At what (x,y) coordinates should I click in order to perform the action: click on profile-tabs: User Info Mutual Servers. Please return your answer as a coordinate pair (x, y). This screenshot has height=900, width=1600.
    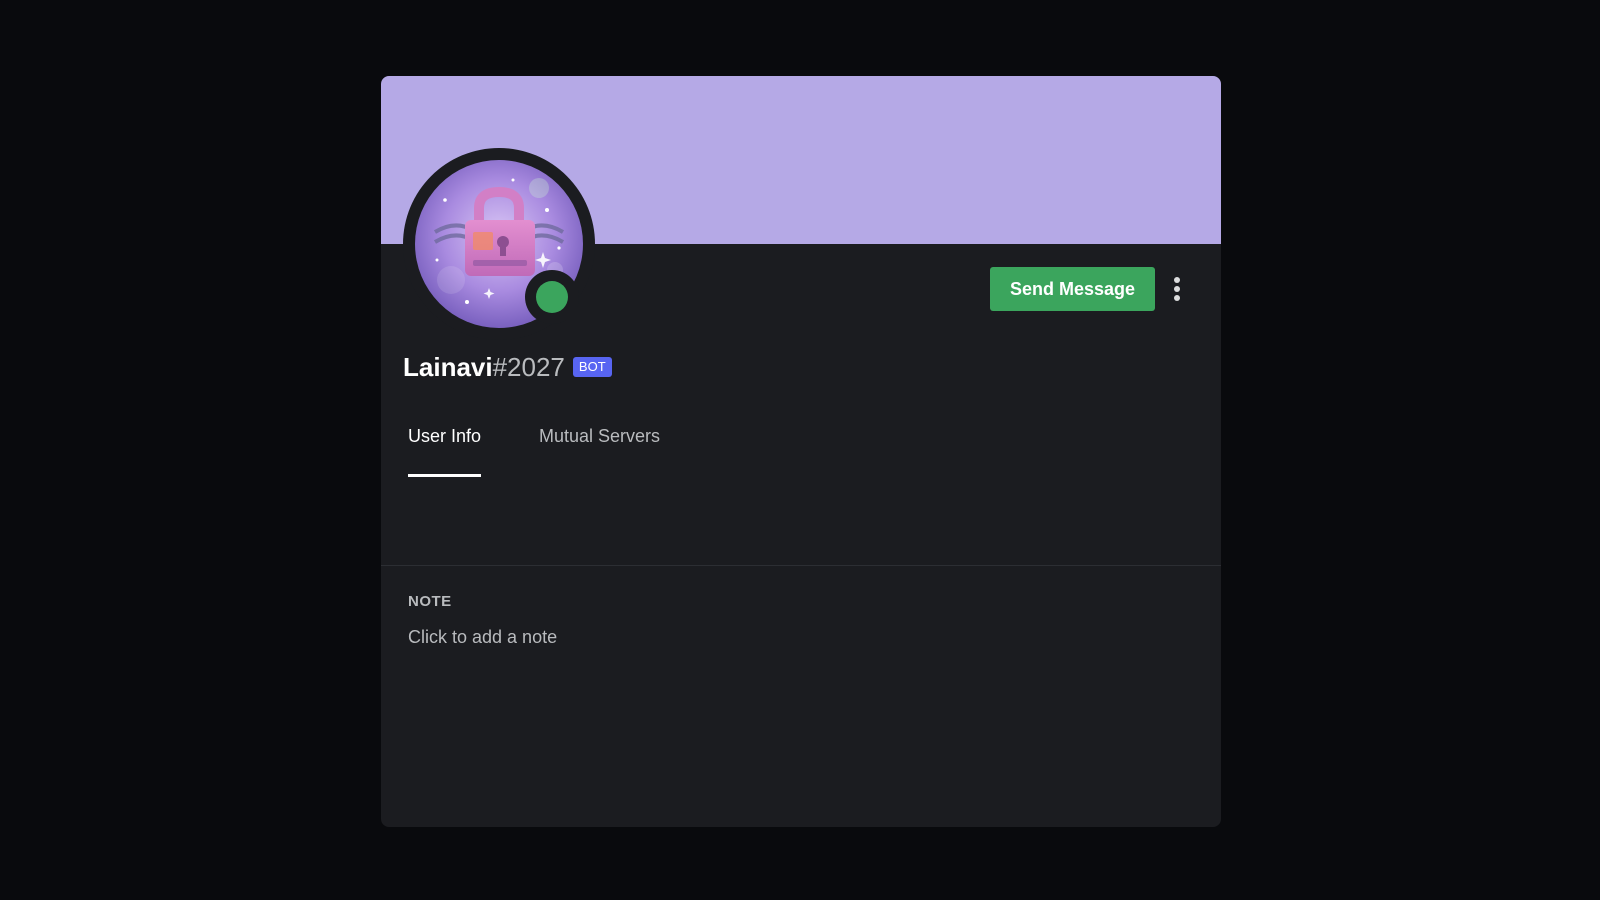
    Looking at the image, I should click on (801, 496).